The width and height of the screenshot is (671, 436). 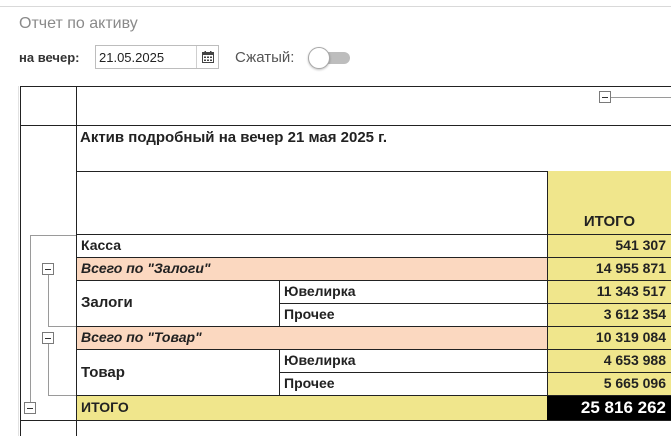 I want to click on collapse-goods-icon, so click(x=48, y=338).